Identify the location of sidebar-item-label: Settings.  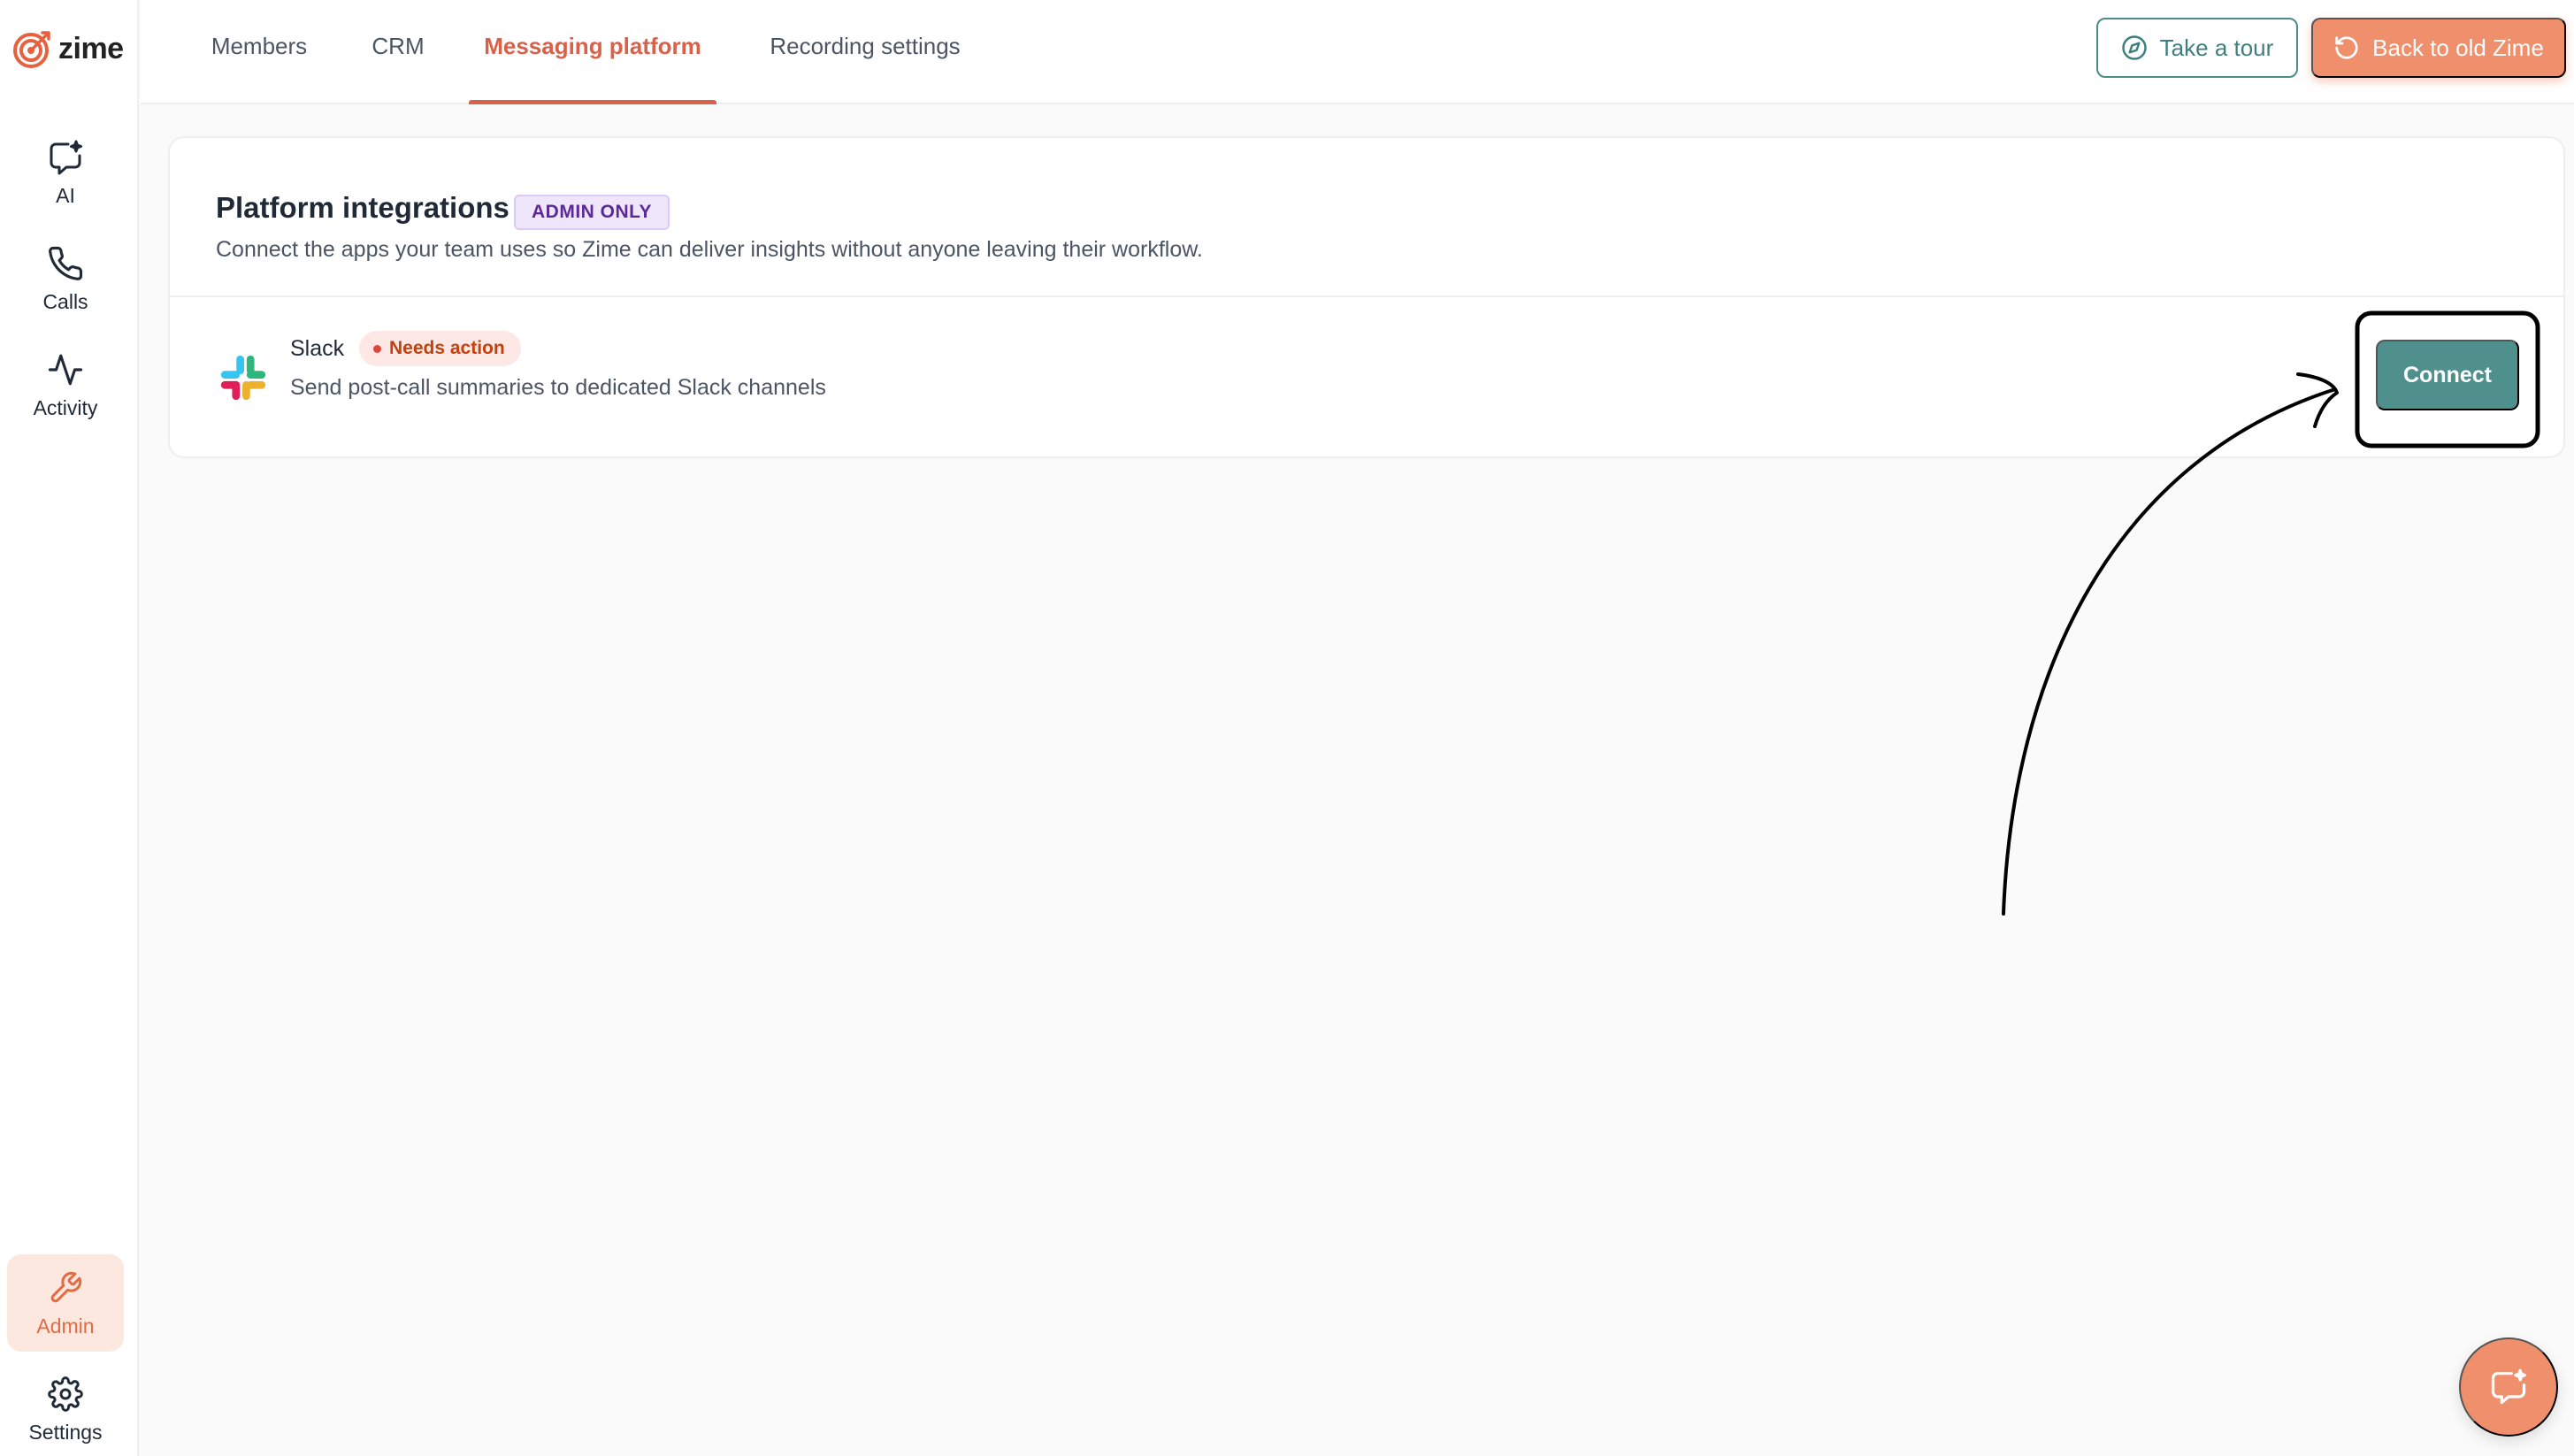
(65, 1432).